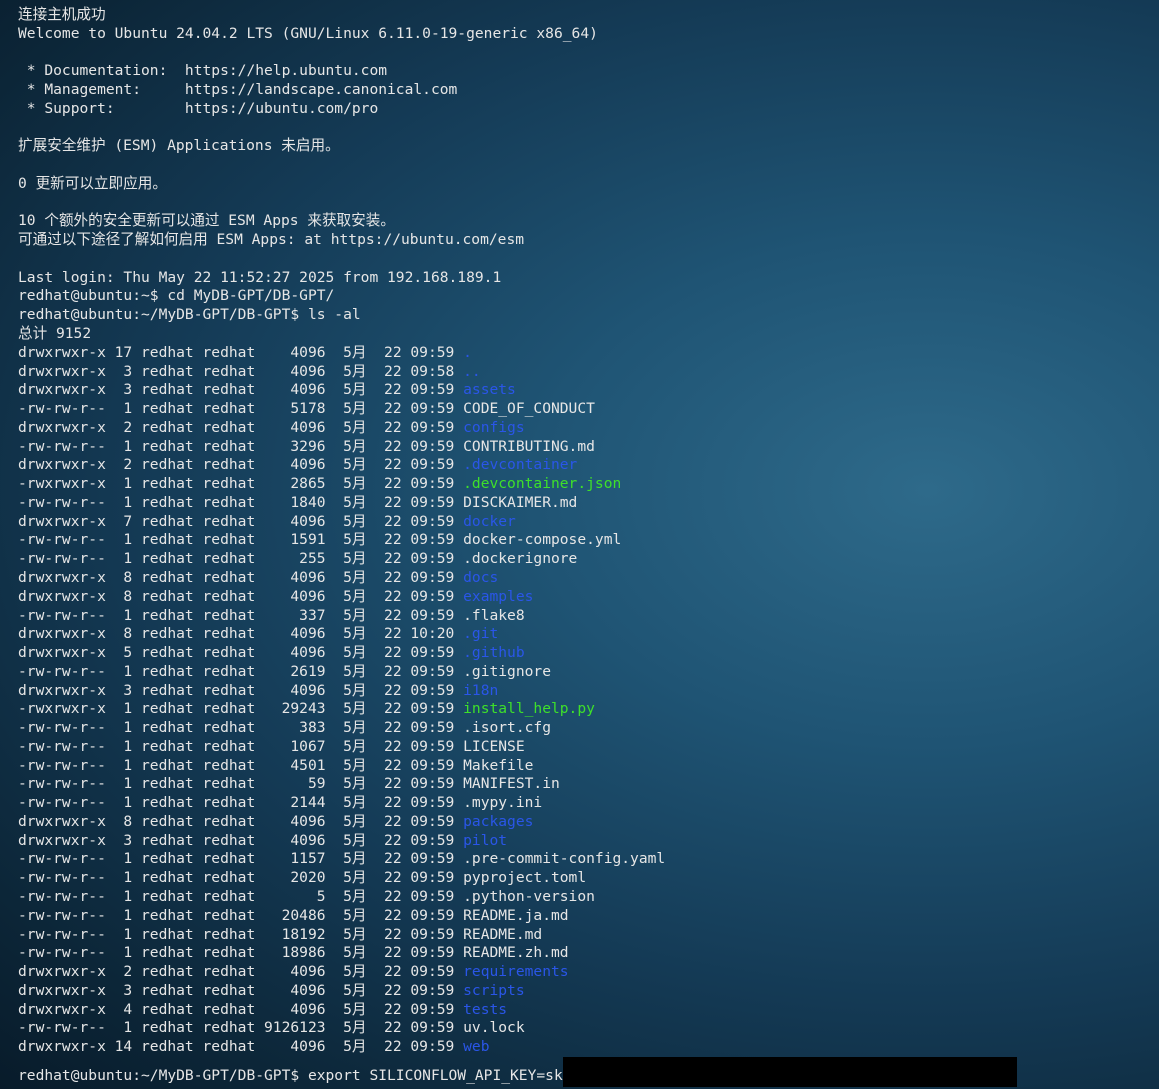 This screenshot has width=1159, height=1089. I want to click on terminal-line: * Support: https://ubuntu.com/pro, so click(198, 108).